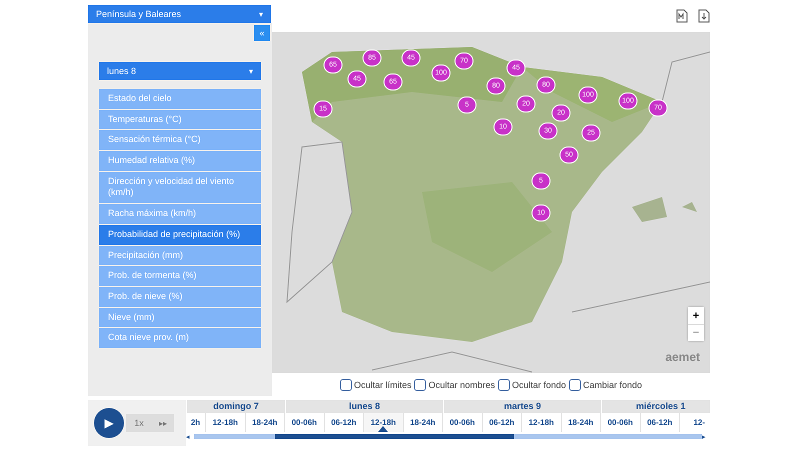  What do you see at coordinates (394, 436) in the screenshot?
I see `scrollbar-thumb` at bounding box center [394, 436].